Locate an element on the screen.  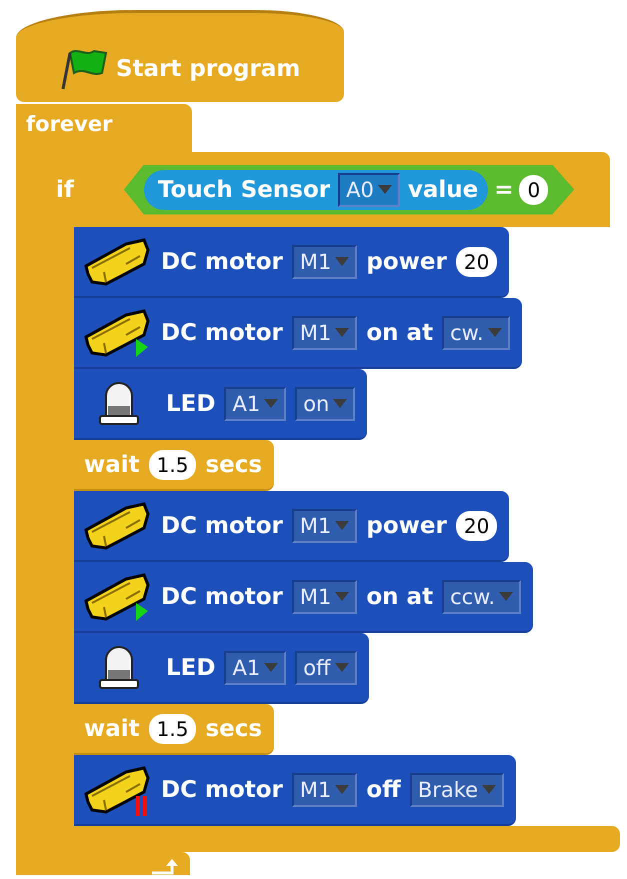
if-block: if Touch Sensor A0 value = 0 is located at coordinates (327, 189).